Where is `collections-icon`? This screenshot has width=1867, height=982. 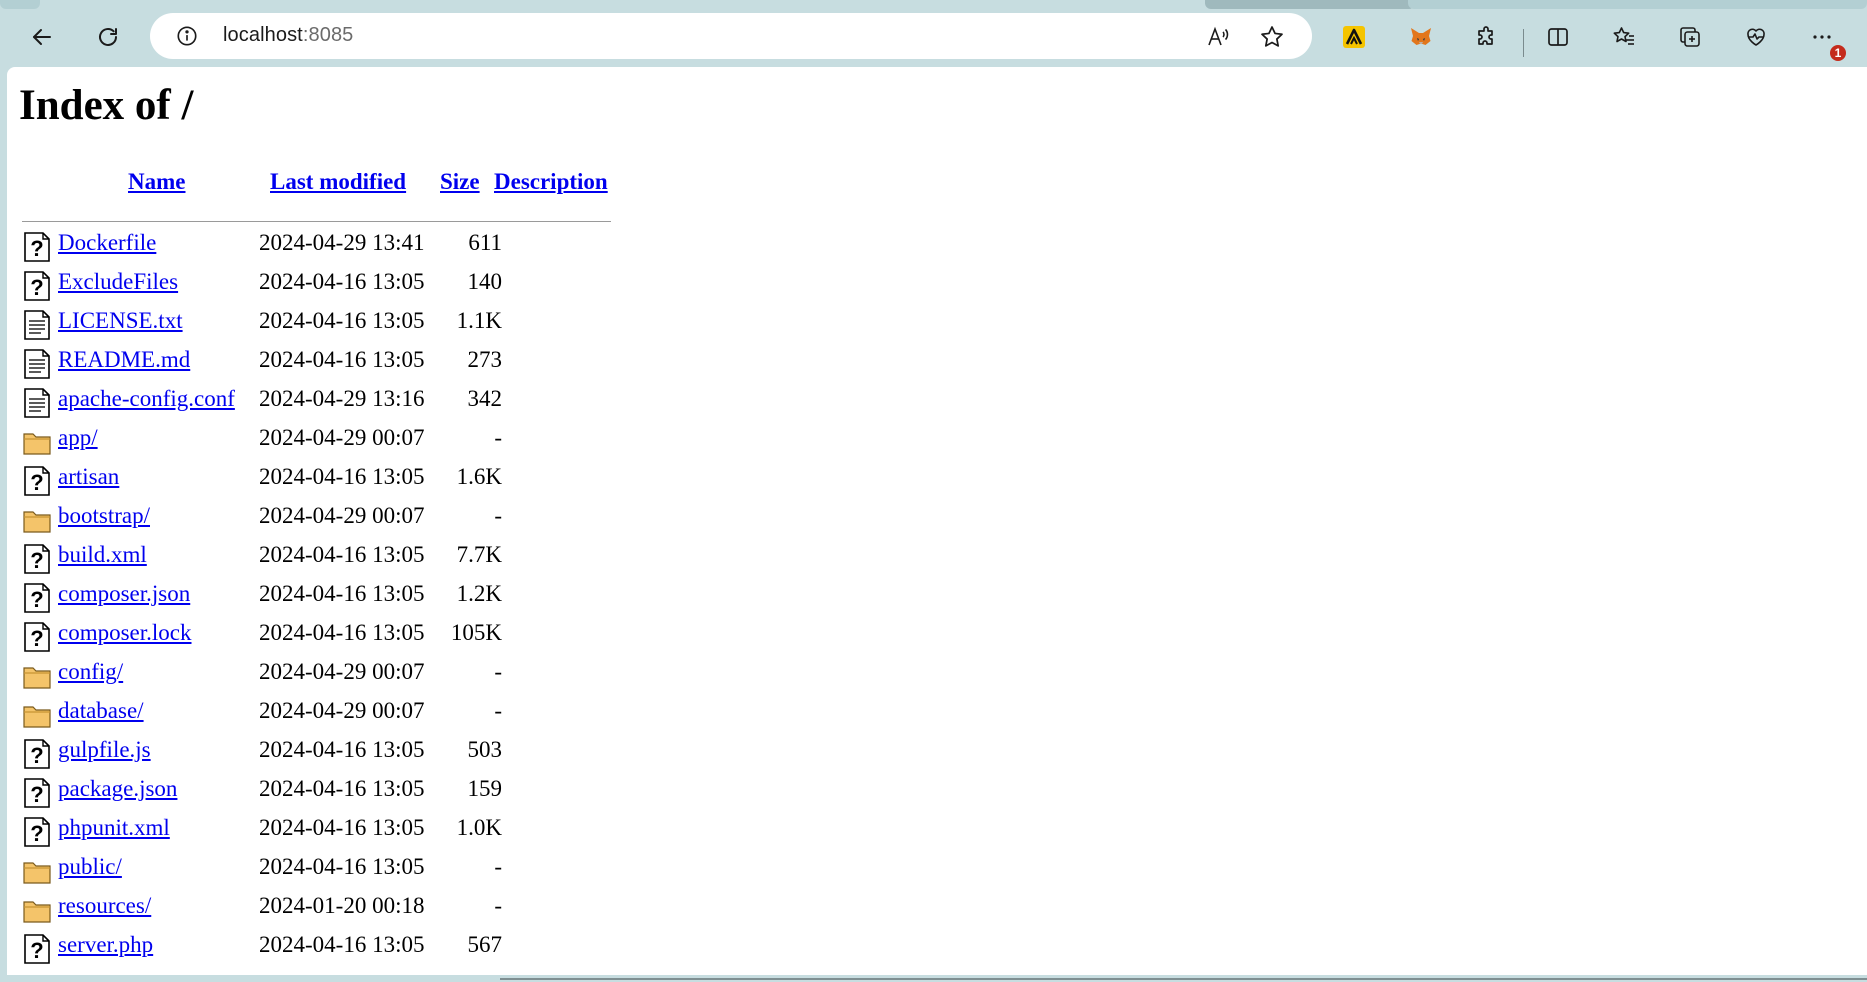
collections-icon is located at coordinates (1690, 37).